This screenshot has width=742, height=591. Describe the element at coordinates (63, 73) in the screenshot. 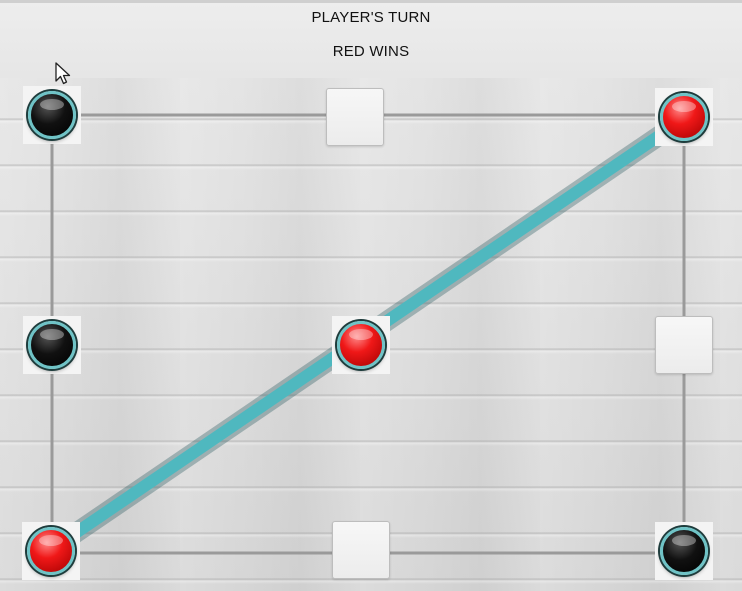

I see `mouse-cursor-icon` at that location.